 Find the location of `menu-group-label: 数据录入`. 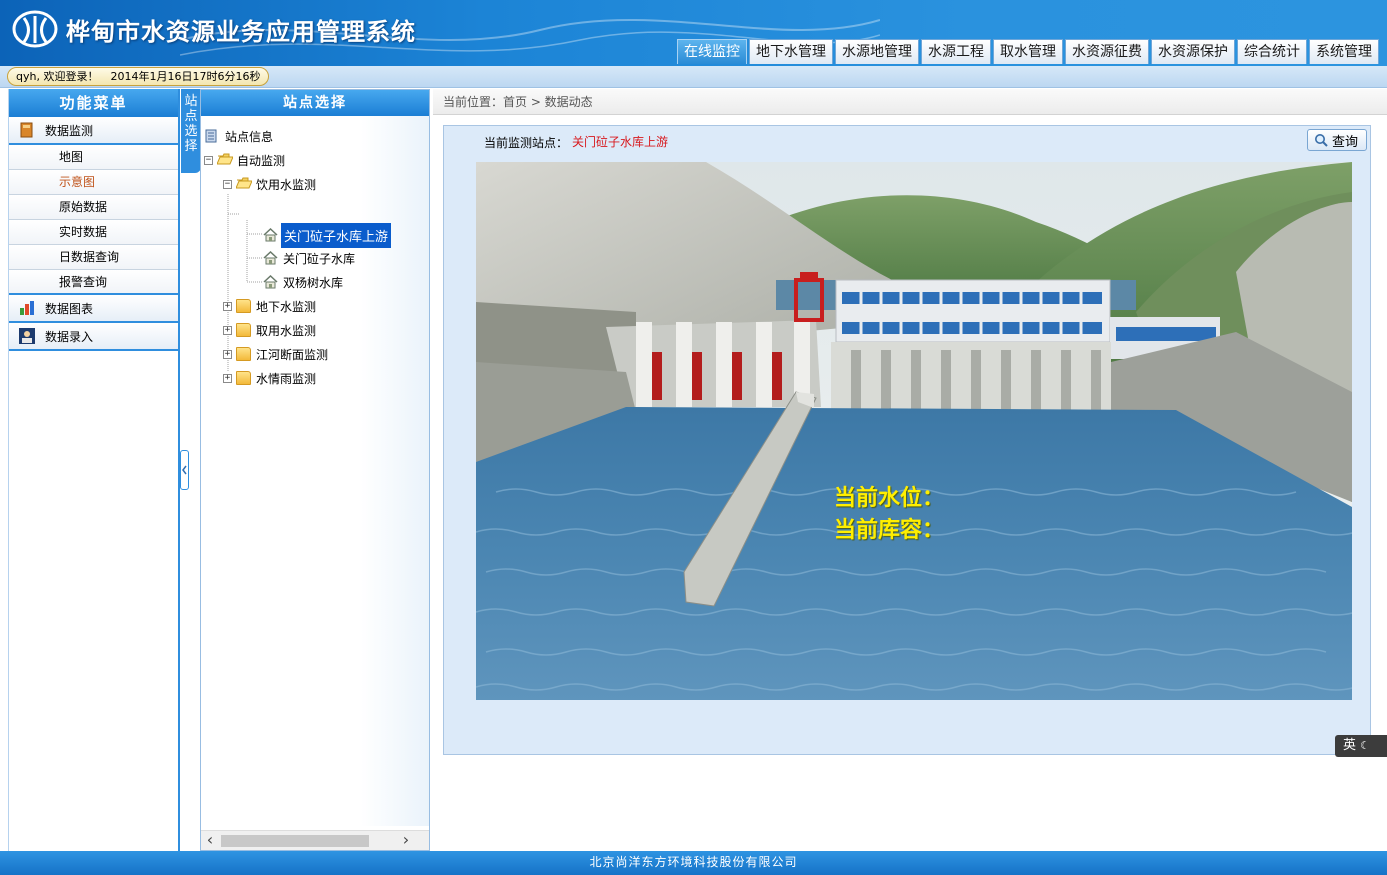

menu-group-label: 数据录入 is located at coordinates (69, 336).